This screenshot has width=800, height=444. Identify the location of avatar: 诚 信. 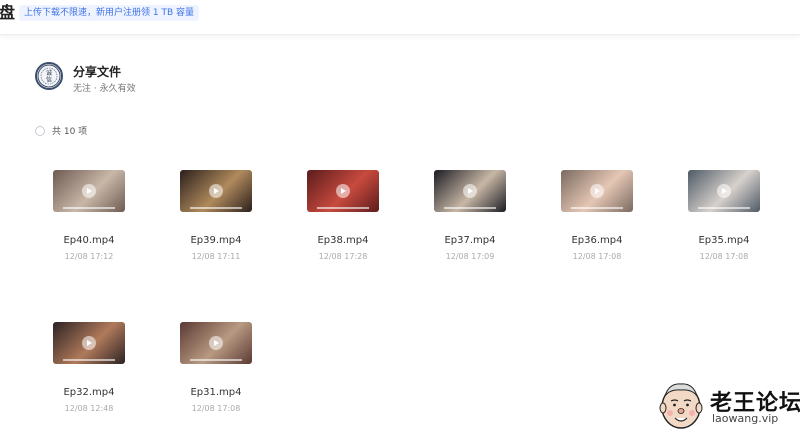
(49, 76).